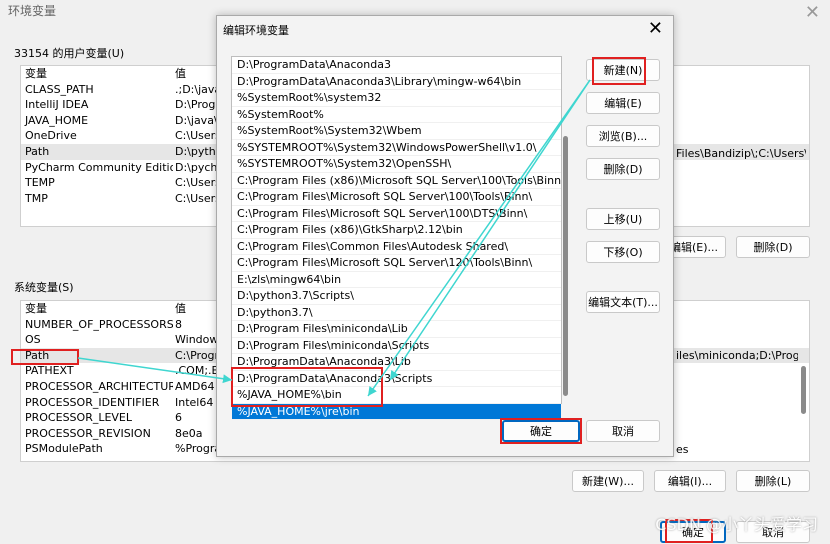  What do you see at coordinates (490, 230) in the screenshot?
I see `arrow-new-to-entry` at bounding box center [490, 230].